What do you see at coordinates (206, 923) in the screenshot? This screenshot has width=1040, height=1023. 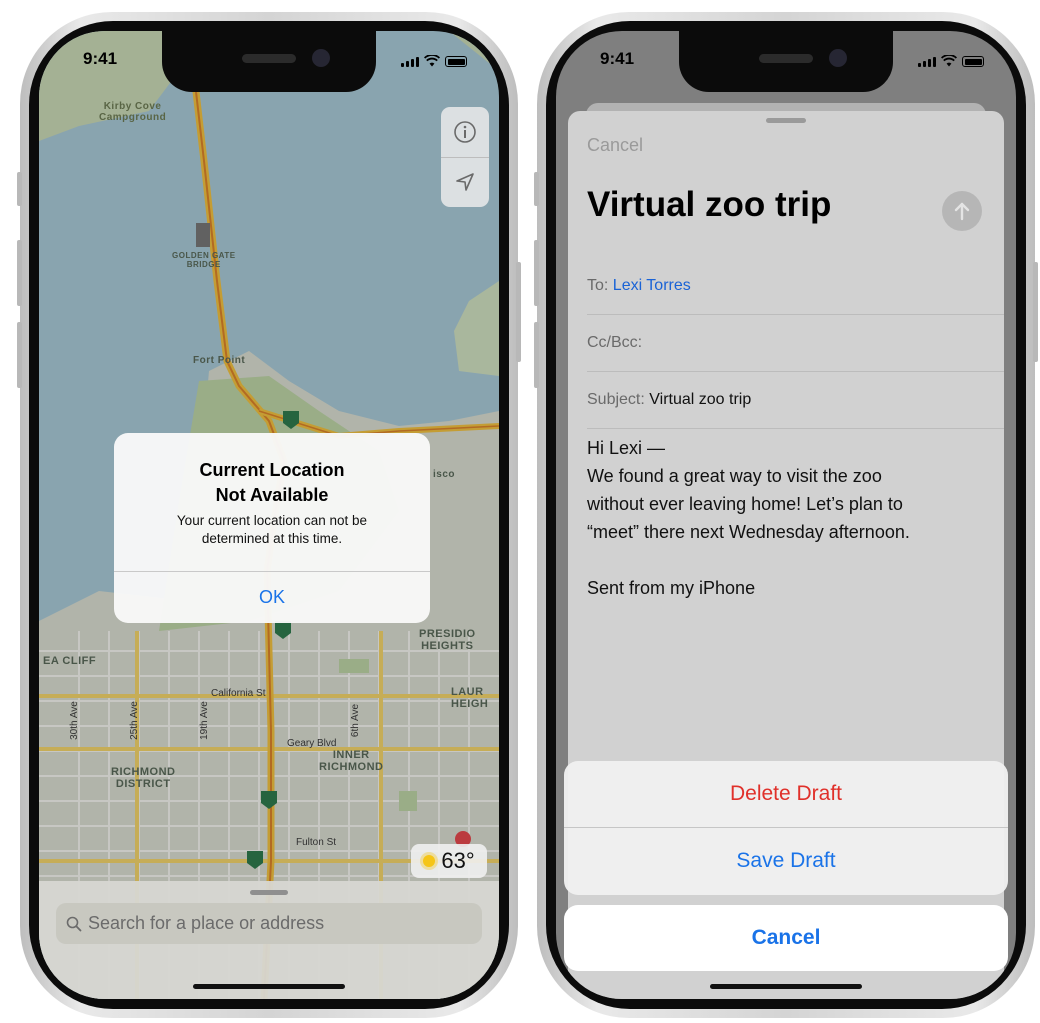 I see `search-input: Search for a place or address` at bounding box center [206, 923].